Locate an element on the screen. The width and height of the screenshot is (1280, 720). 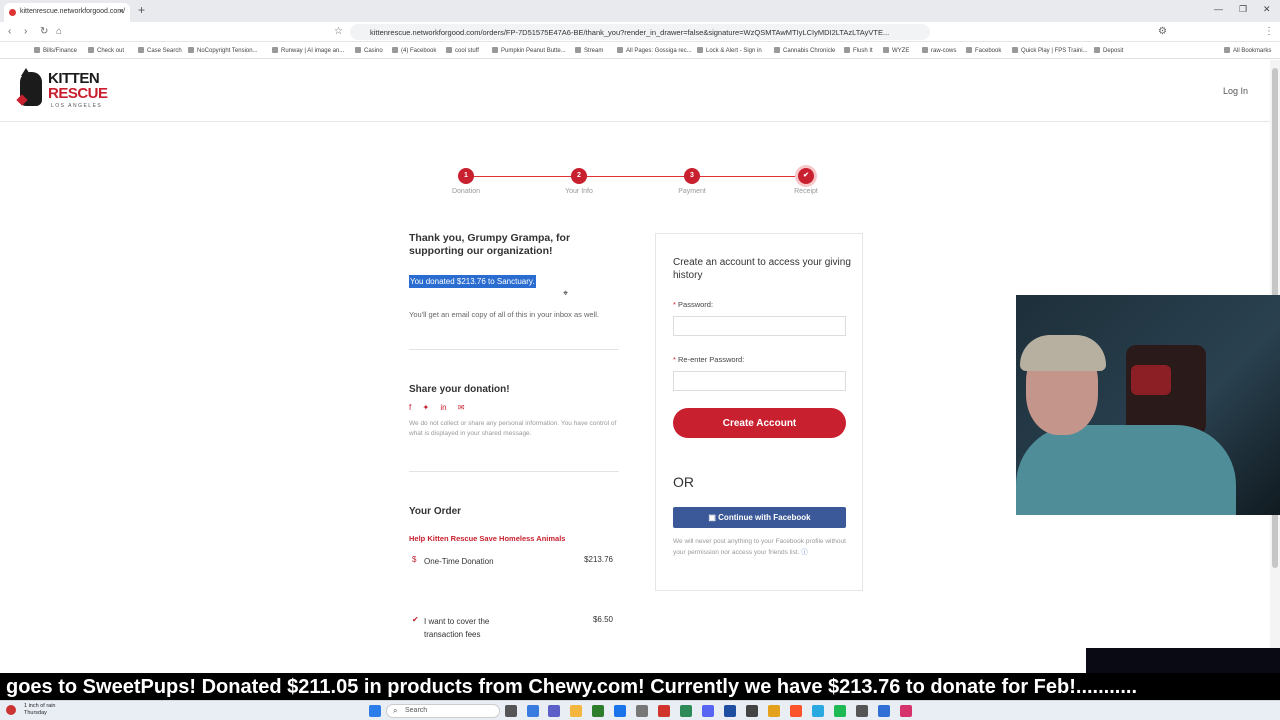
spotify-icon is located at coordinates (840, 711).